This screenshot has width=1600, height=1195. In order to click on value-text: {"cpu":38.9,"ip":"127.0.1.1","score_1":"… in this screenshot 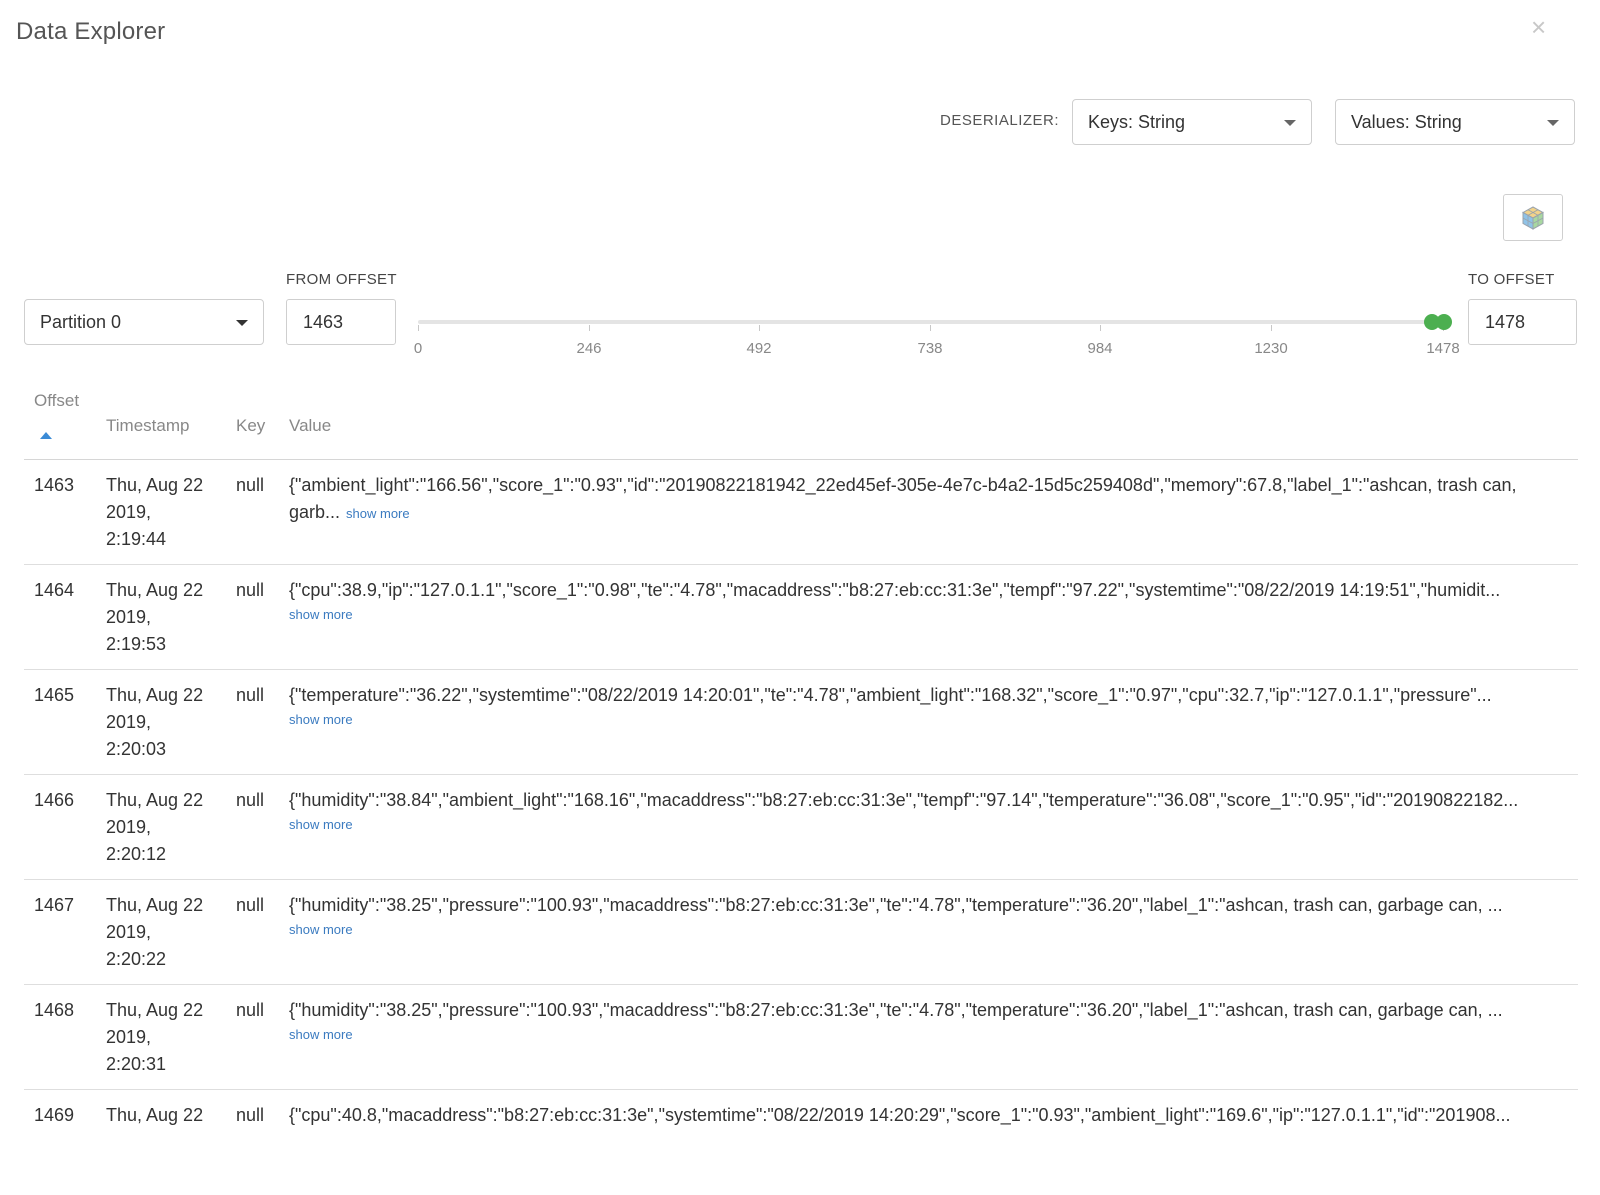, I will do `click(895, 590)`.